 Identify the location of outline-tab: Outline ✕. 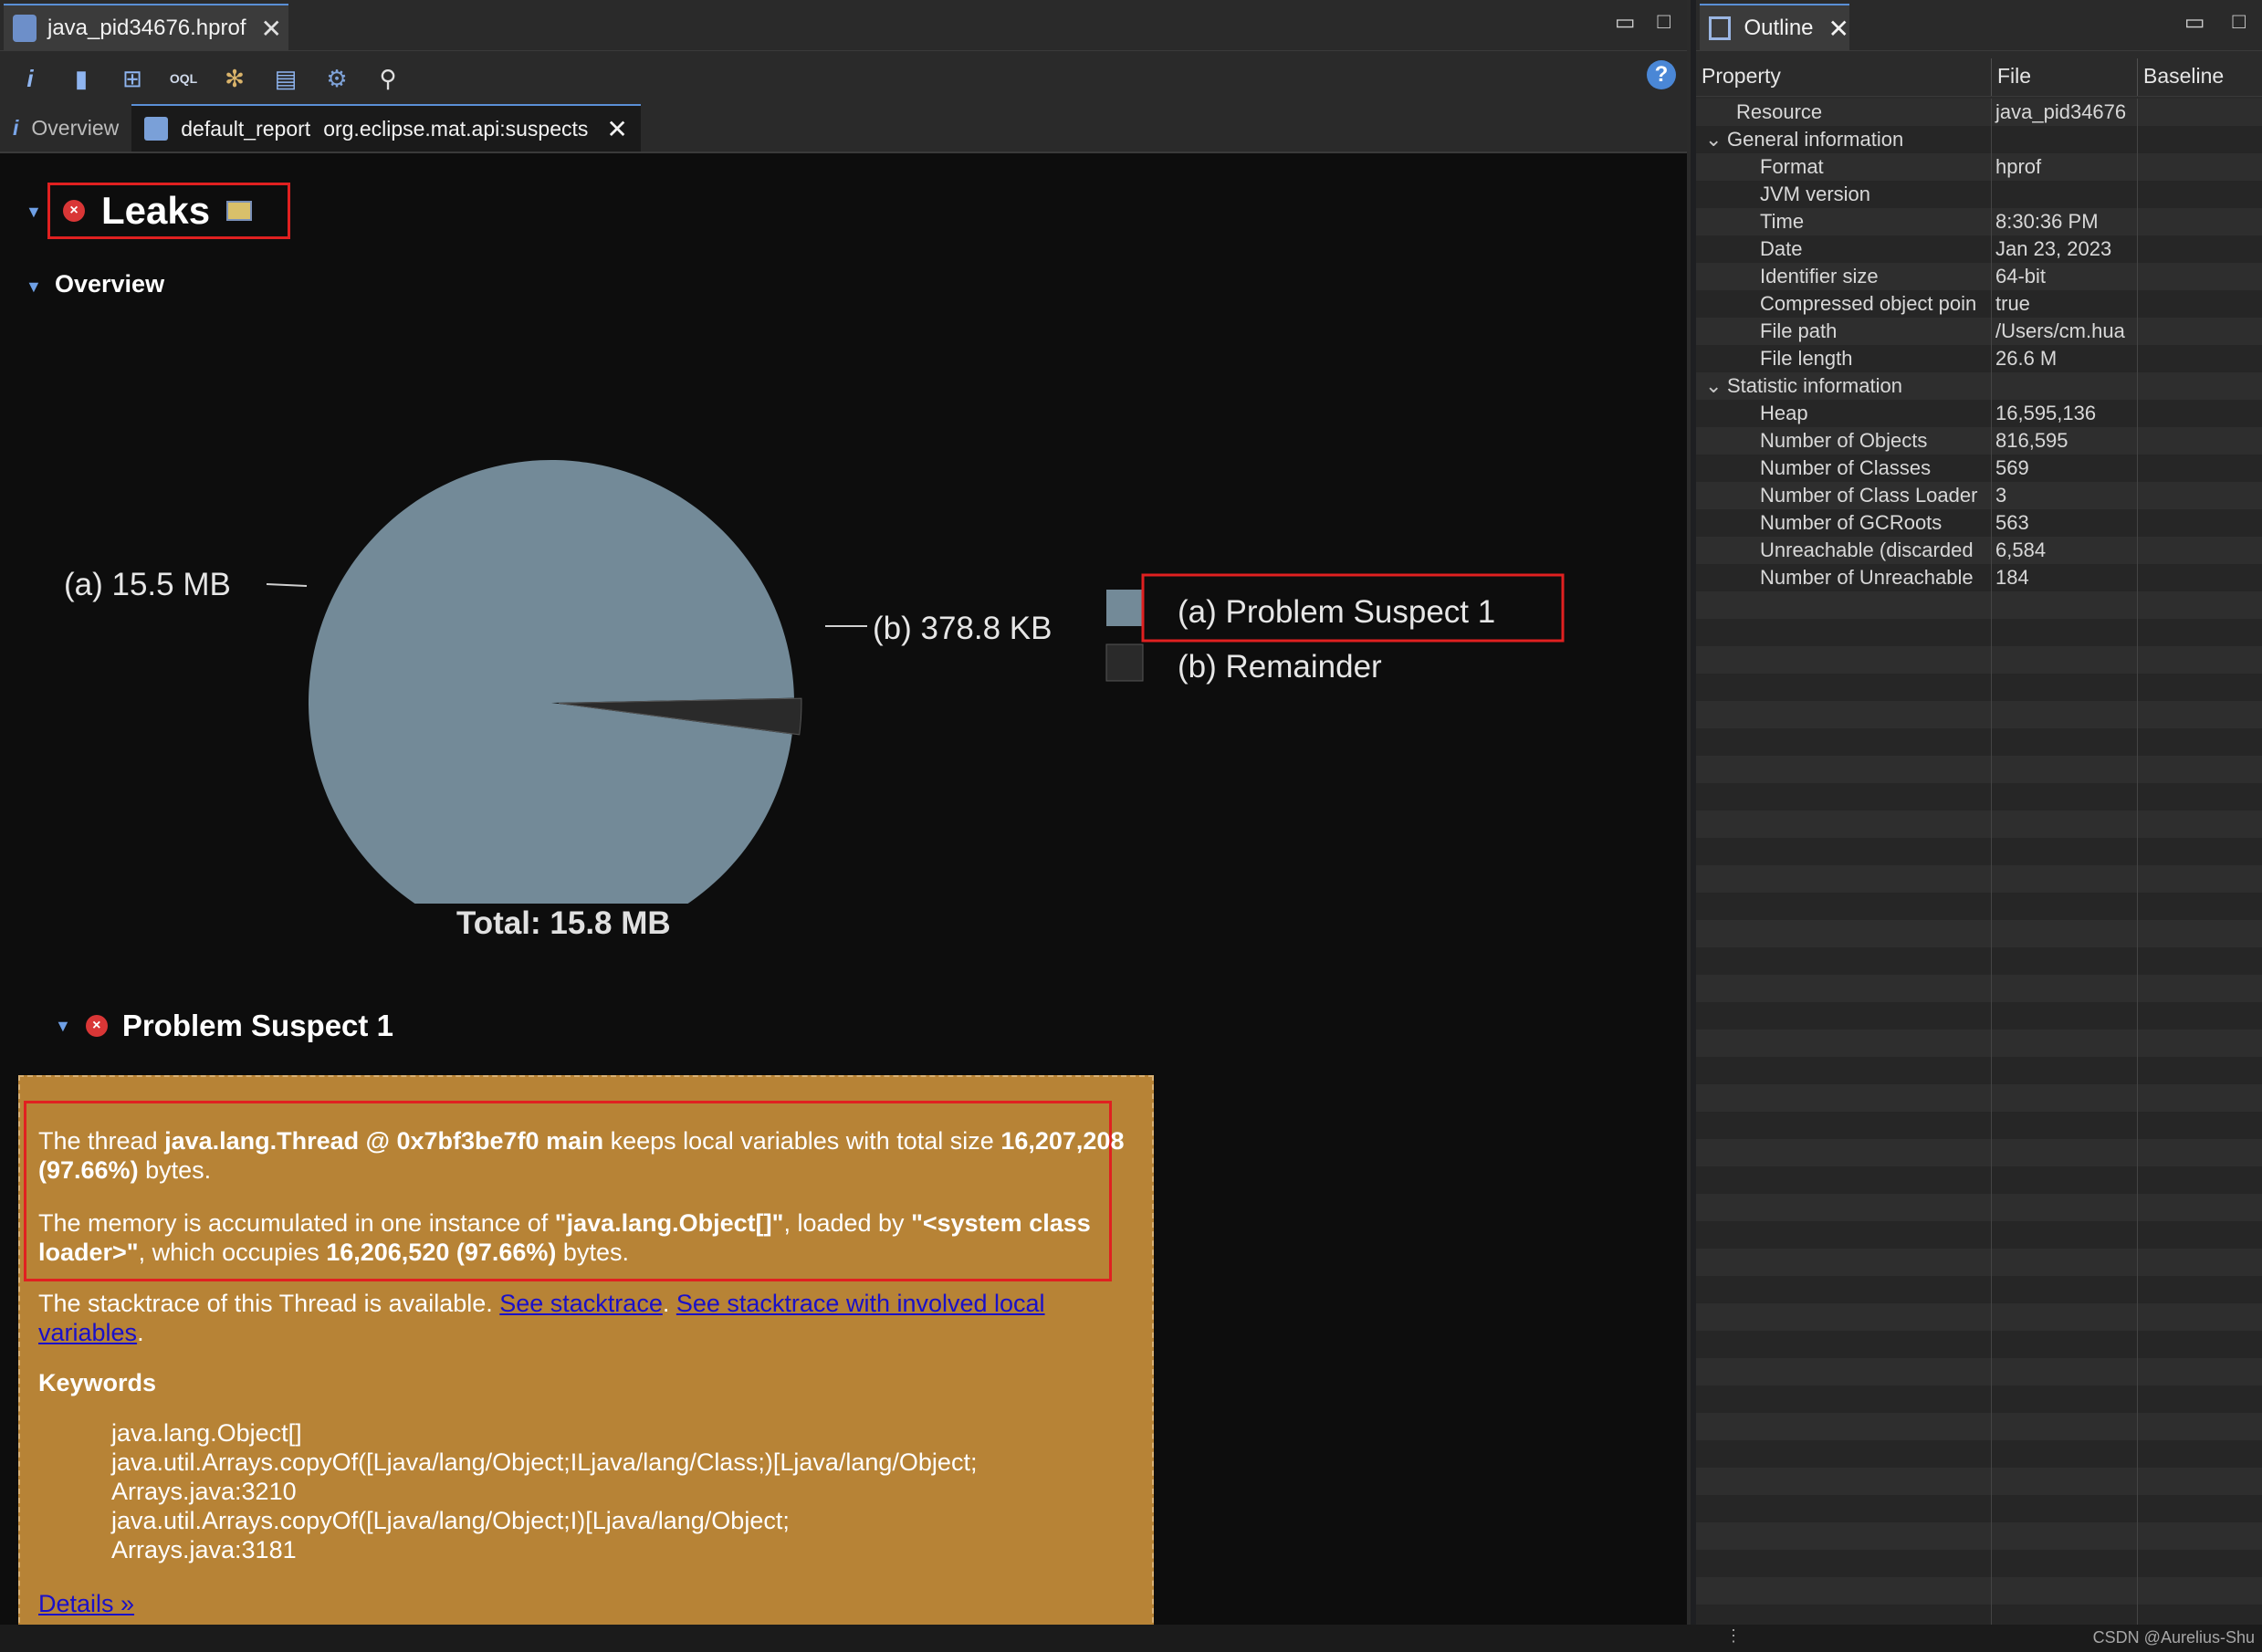
(1774, 27).